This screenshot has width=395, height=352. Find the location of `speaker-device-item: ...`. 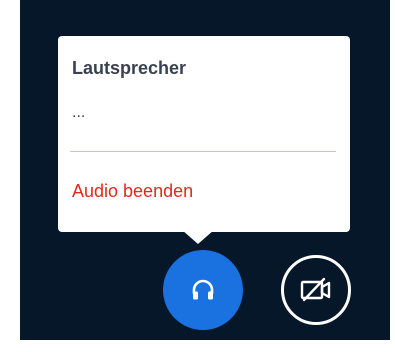

speaker-device-item: ... is located at coordinates (78, 113).